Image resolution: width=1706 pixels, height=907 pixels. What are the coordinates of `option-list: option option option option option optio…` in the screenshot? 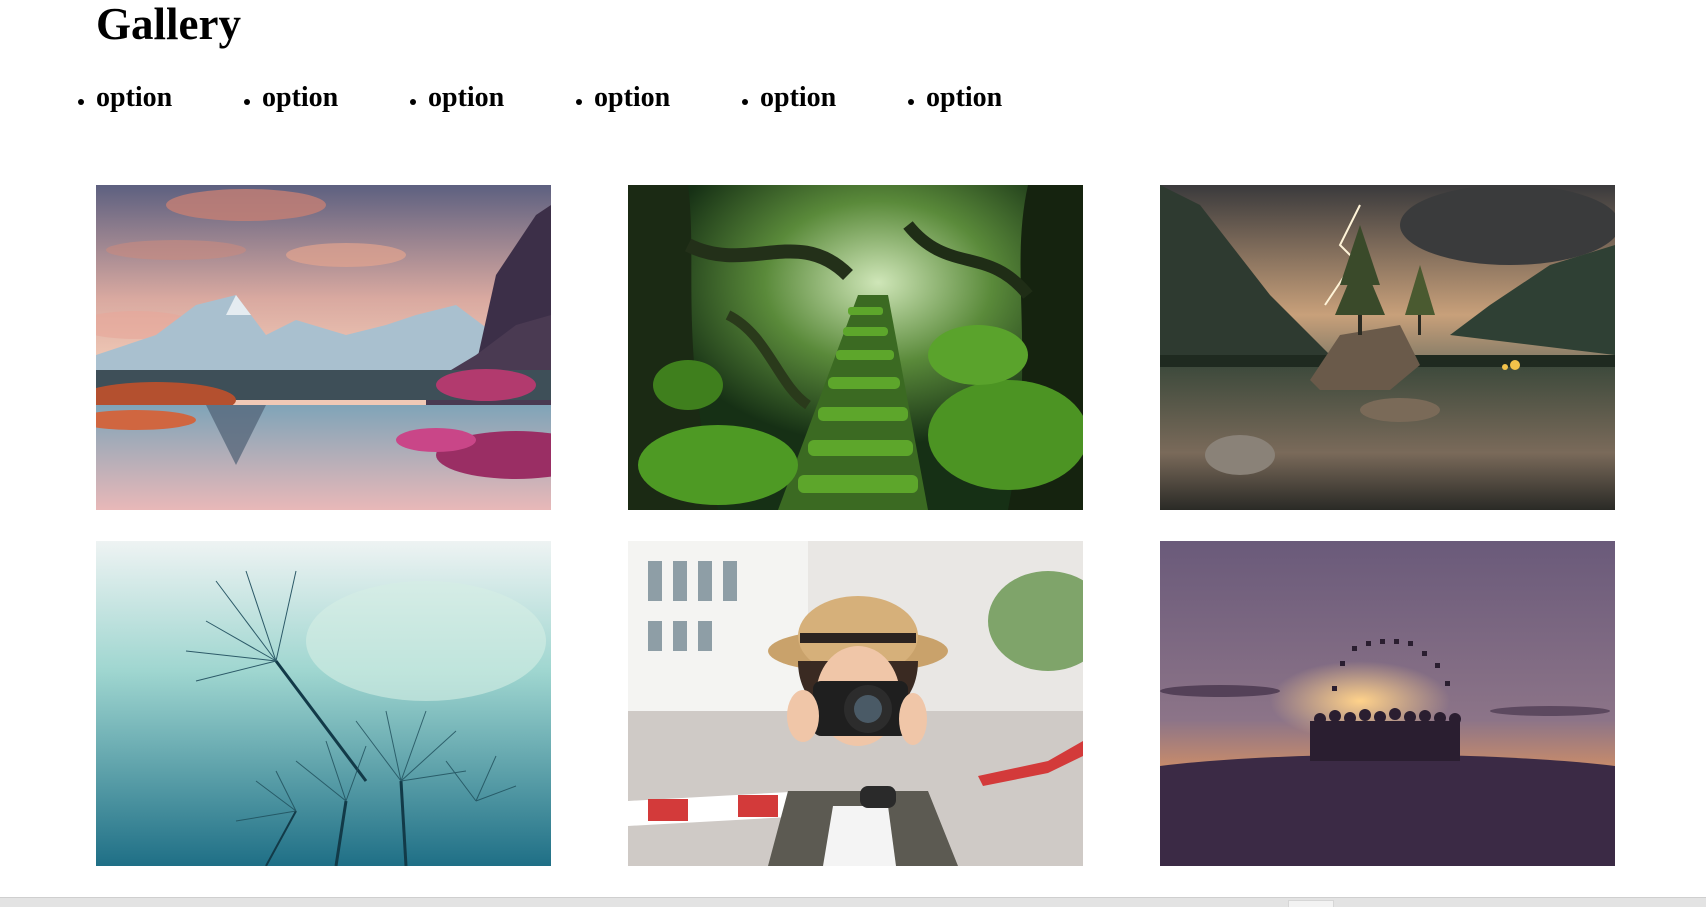 It's located at (585, 98).